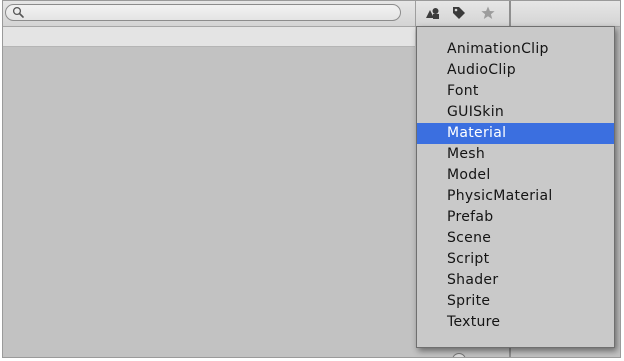 The height and width of the screenshot is (361, 624). Describe the element at coordinates (18, 12) in the screenshot. I see `search-icon` at that location.